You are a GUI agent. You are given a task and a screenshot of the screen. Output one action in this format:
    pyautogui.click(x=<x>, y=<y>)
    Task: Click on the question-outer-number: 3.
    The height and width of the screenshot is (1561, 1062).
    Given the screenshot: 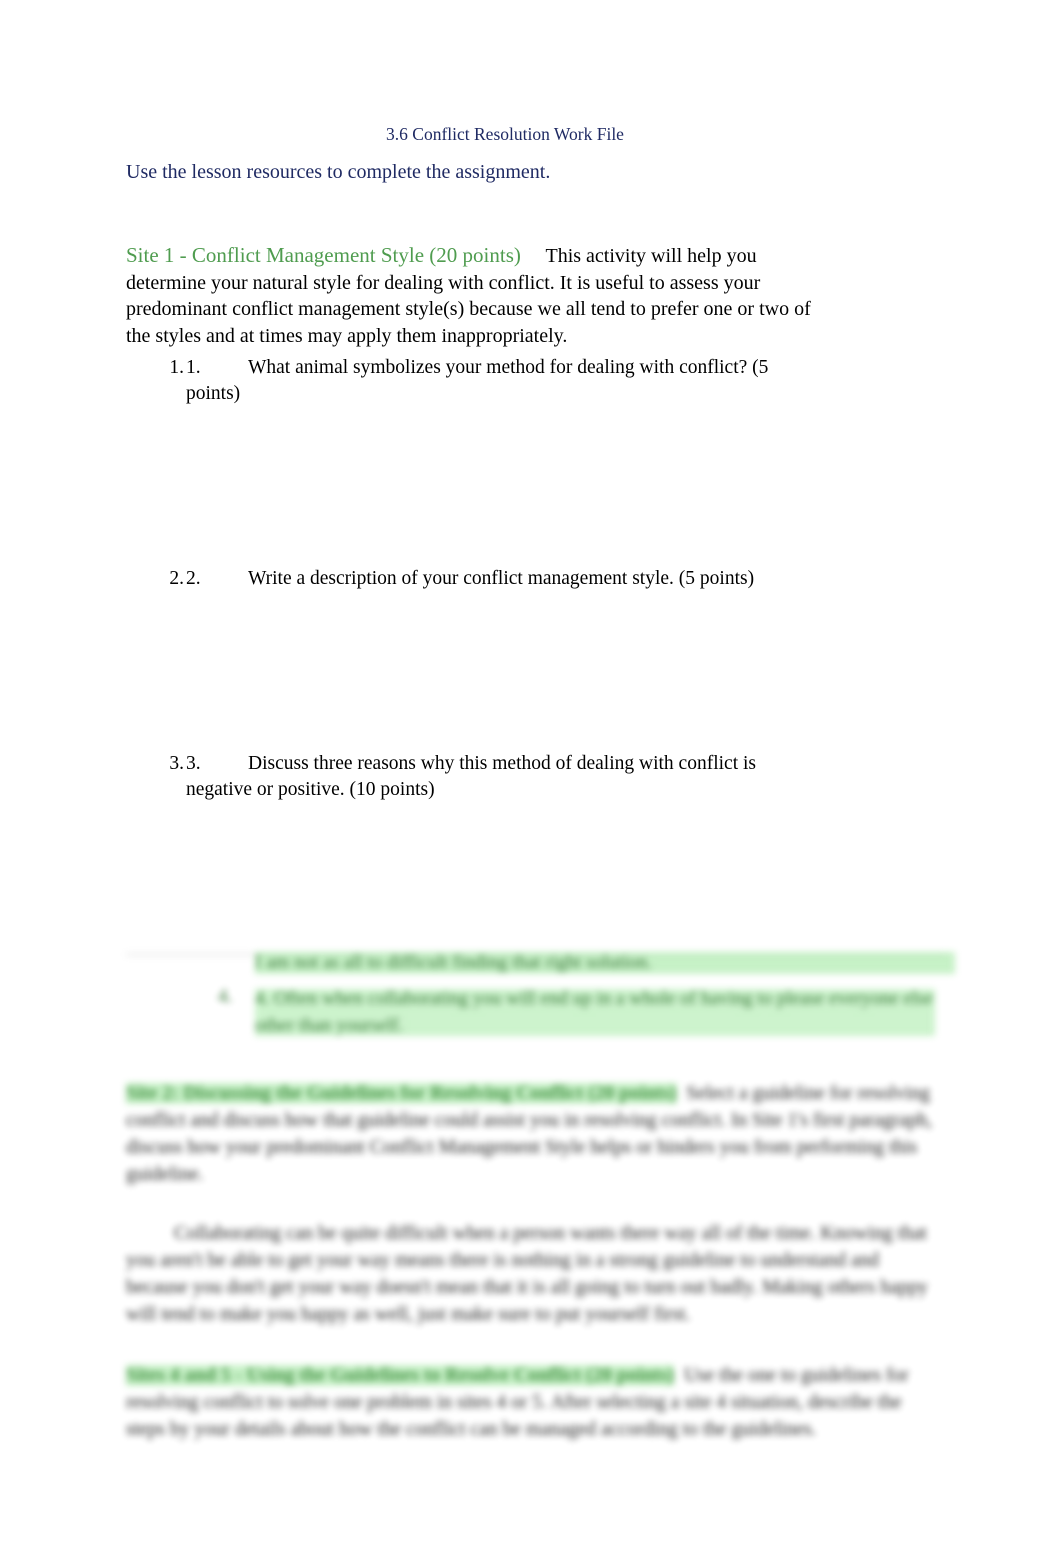 What is the action you would take?
    pyautogui.click(x=176, y=763)
    